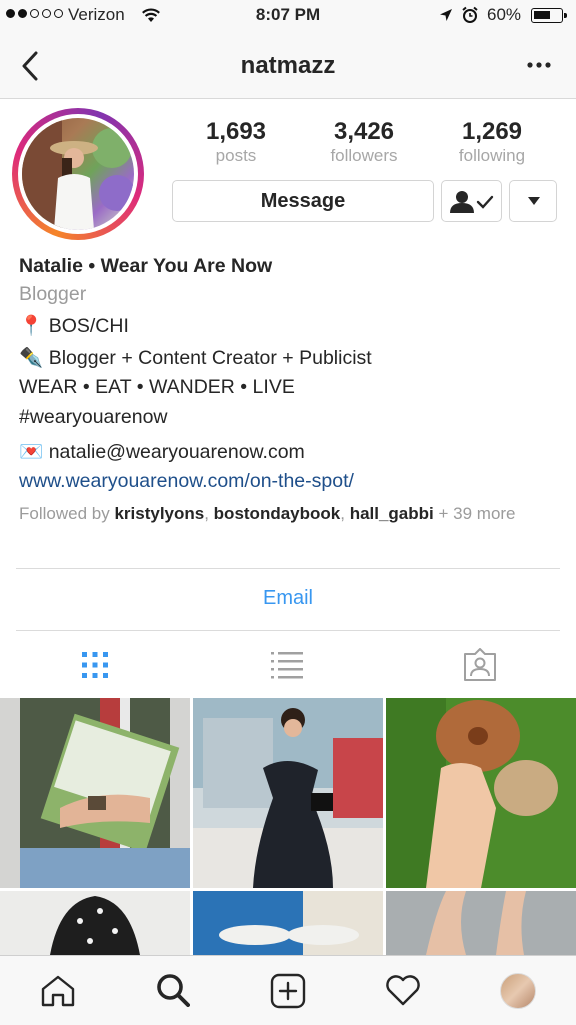 The height and width of the screenshot is (1025, 576). What do you see at coordinates (236, 131) in the screenshot?
I see `posts-value: 1,693` at bounding box center [236, 131].